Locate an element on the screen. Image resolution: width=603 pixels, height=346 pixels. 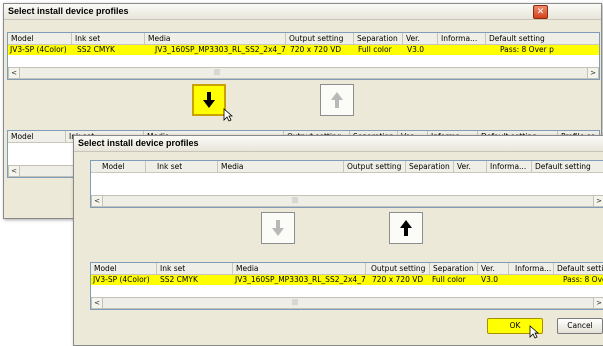
close-button: ✕ is located at coordinates (540, 12).